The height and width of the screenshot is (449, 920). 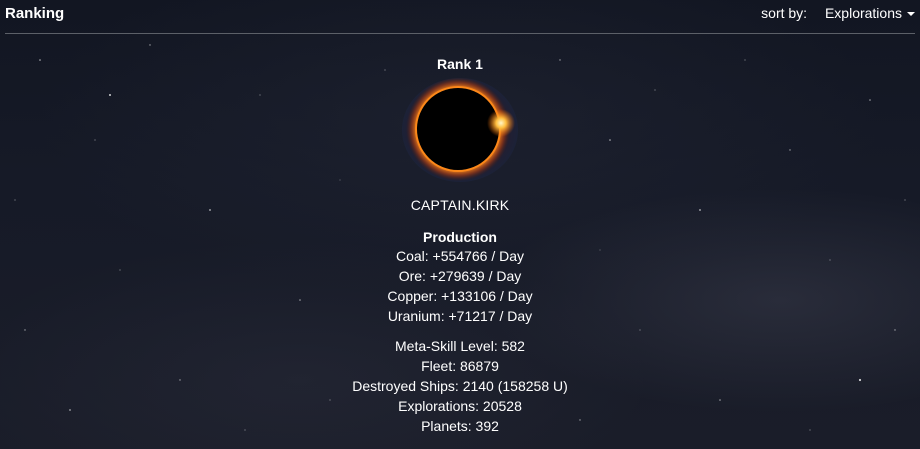 I want to click on sort-dropdown: Explorations, so click(x=870, y=13).